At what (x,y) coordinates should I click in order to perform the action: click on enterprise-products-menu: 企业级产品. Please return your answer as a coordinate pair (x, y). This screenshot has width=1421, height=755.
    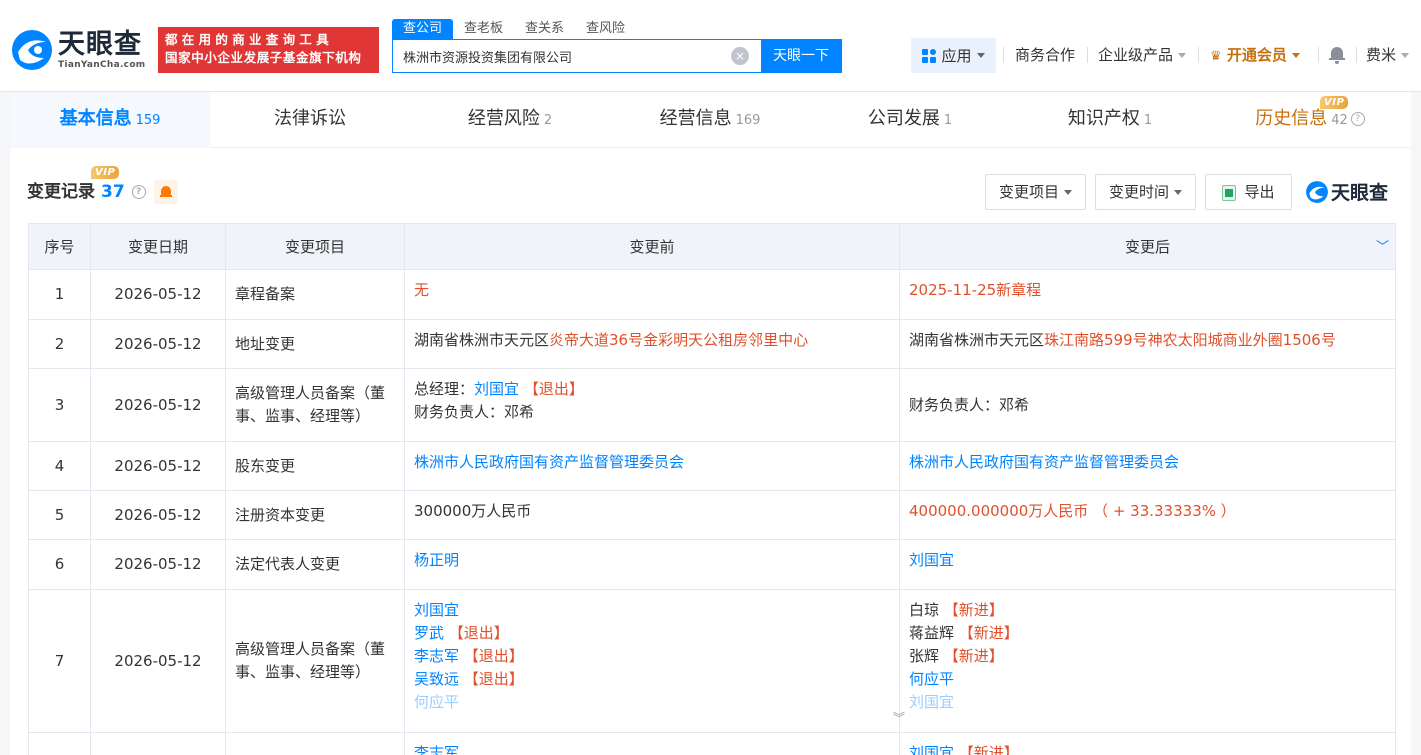
    Looking at the image, I should click on (1142, 55).